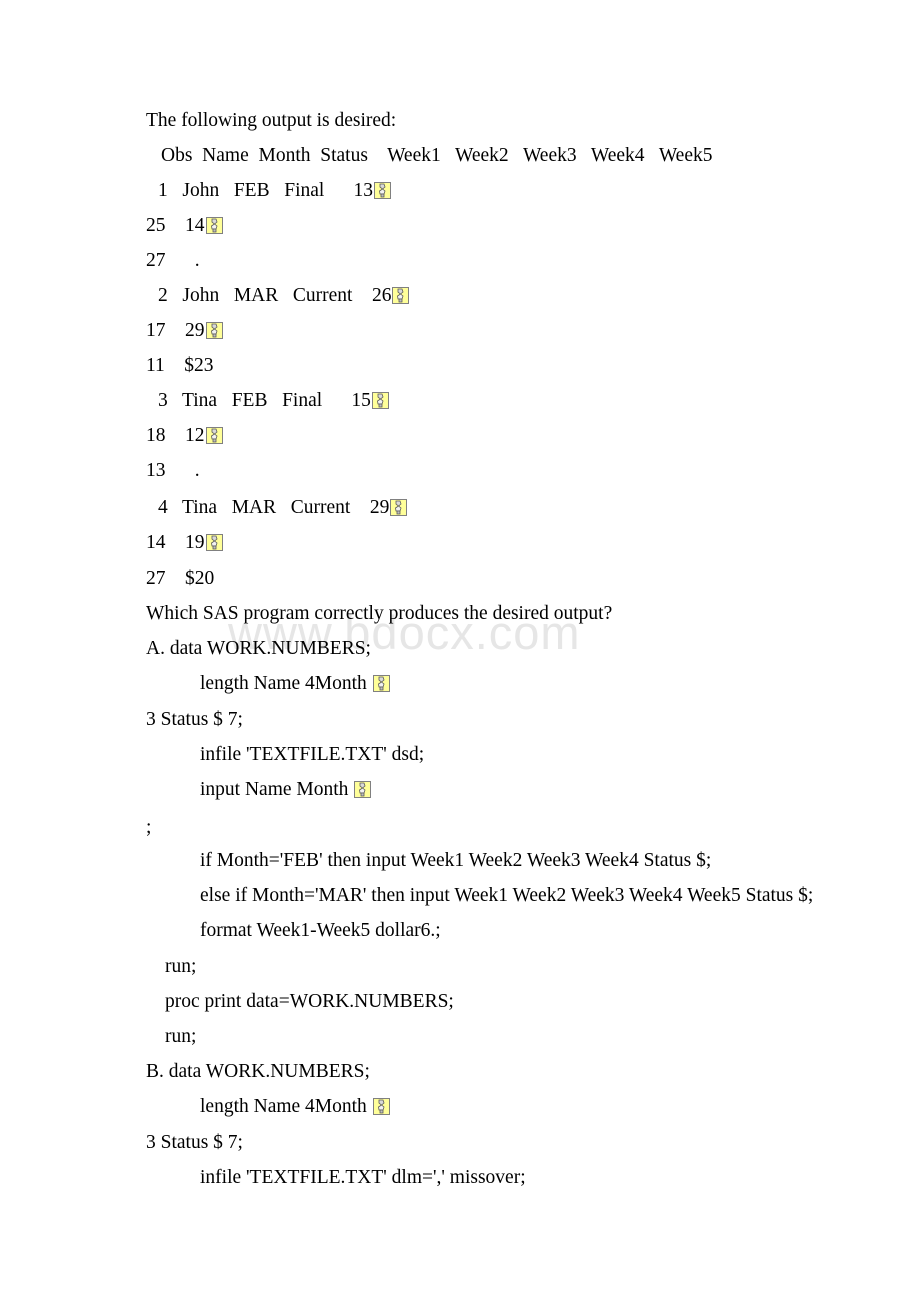 The height and width of the screenshot is (1302, 920). Describe the element at coordinates (264, 400) in the screenshot. I see `row-main-text: 3 Tina FEB Final 15` at that location.